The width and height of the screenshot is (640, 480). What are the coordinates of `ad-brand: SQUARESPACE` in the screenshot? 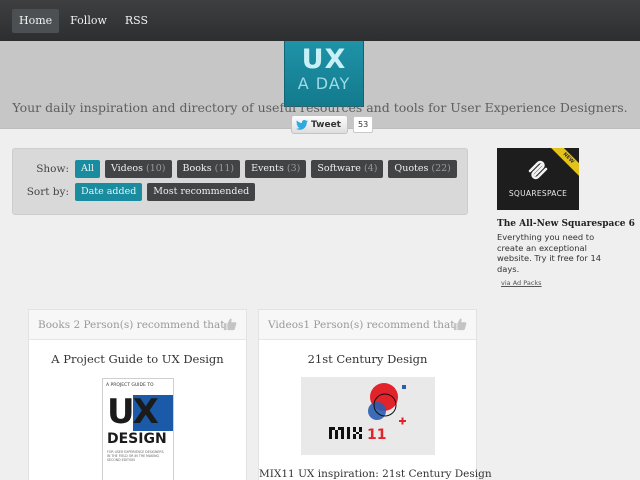 It's located at (538, 193).